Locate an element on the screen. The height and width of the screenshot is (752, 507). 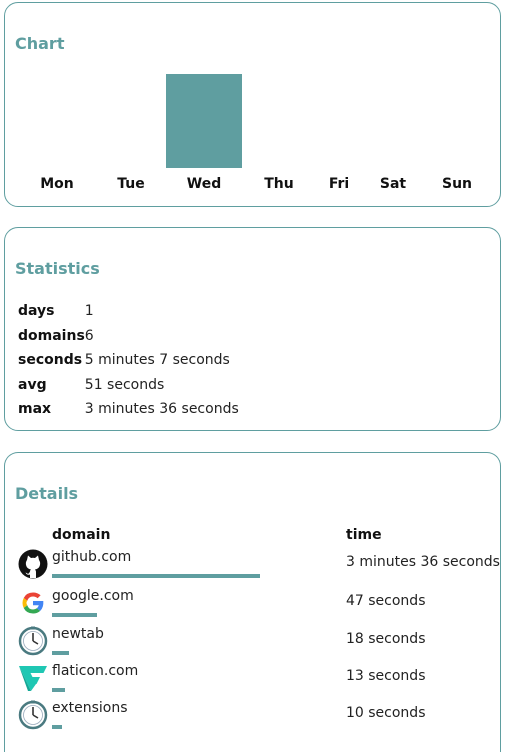
domain-time: 18 seconds is located at coordinates (386, 639).